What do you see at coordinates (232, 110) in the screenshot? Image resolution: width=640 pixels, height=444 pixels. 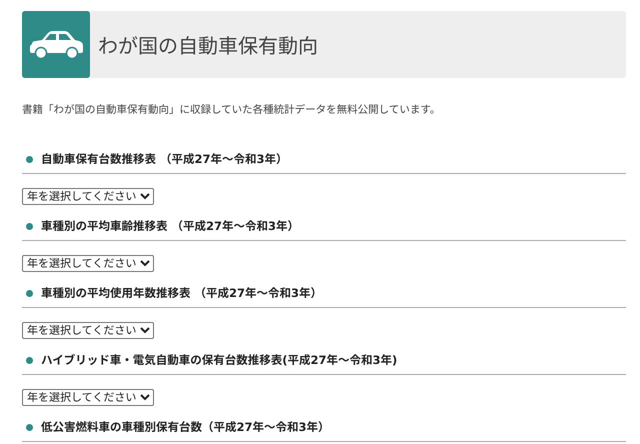 I see `description-text: 書籍「わが国の自動車保有動向」に収録していた各種統計データを無料公開しています。` at bounding box center [232, 110].